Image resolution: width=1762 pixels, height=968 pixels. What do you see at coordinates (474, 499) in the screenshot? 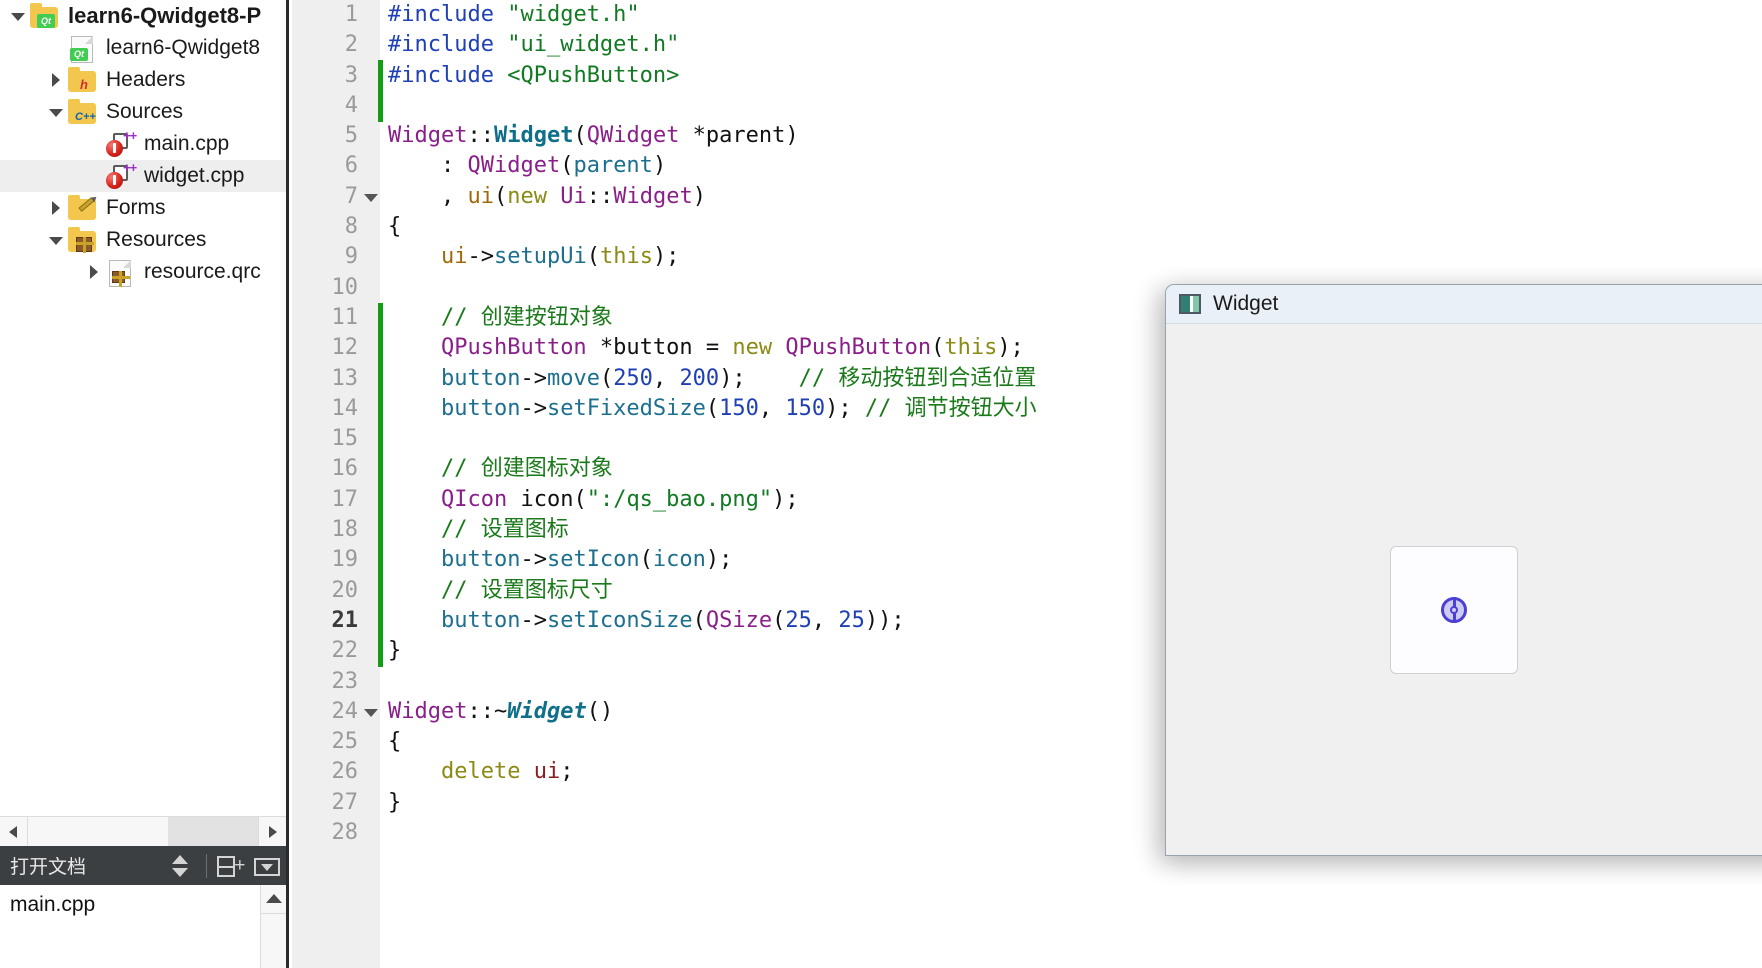
I see `code-token: QIcon` at bounding box center [474, 499].